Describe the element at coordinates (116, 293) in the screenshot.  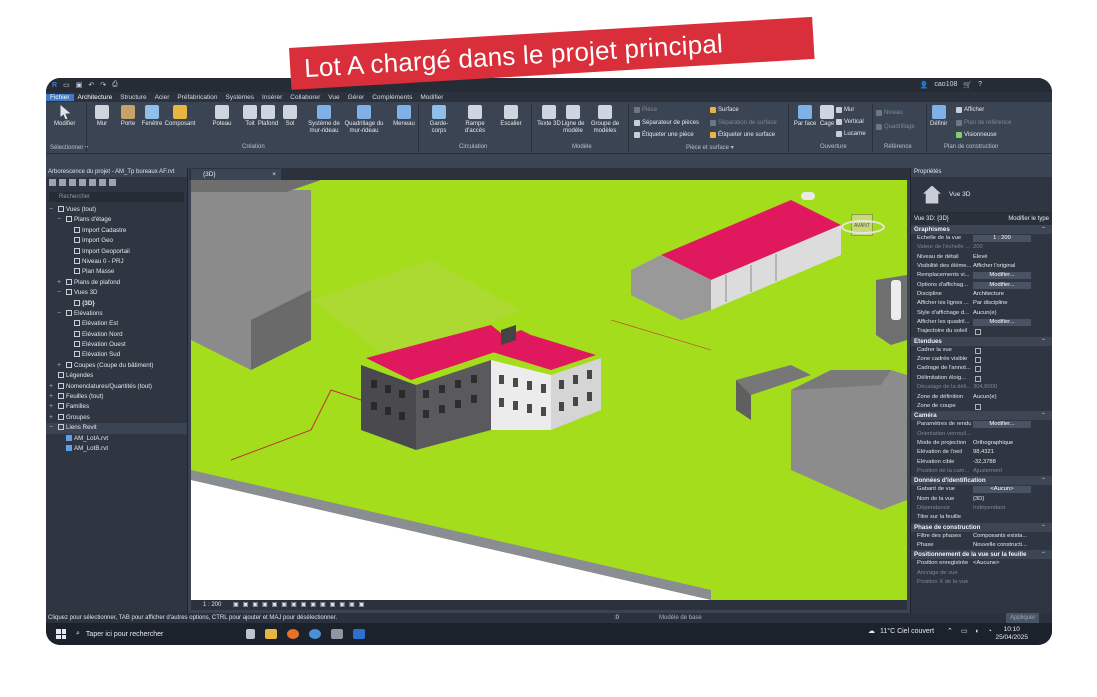
I see `tree-item: − Vues 3D` at that location.